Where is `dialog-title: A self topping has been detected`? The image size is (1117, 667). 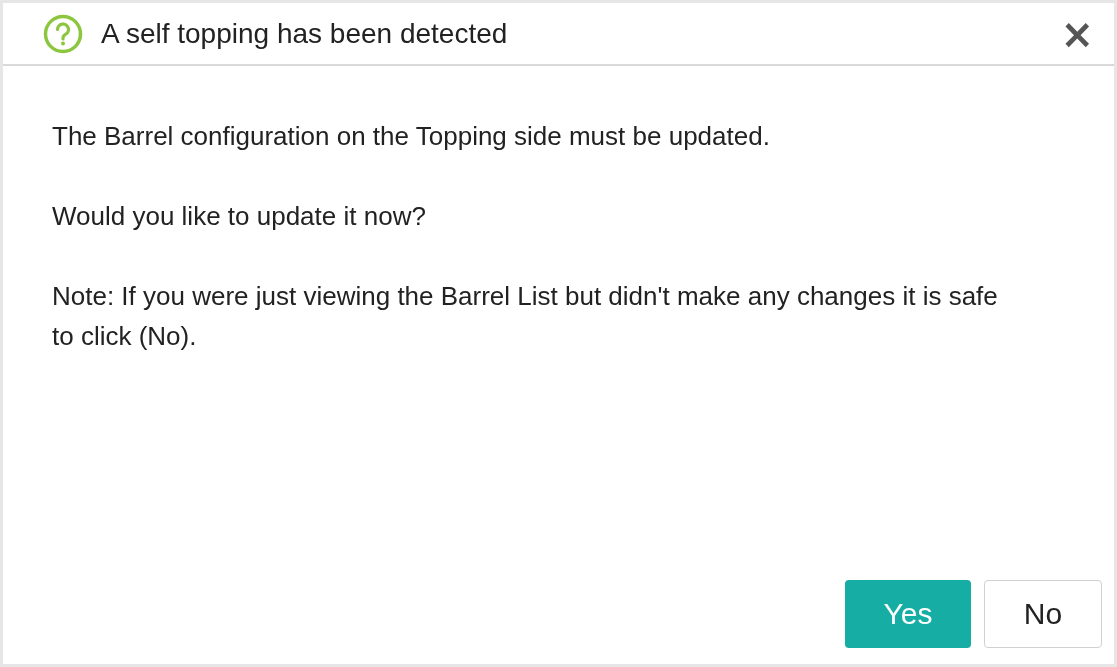 dialog-title: A self topping has been detected is located at coordinates (305, 33).